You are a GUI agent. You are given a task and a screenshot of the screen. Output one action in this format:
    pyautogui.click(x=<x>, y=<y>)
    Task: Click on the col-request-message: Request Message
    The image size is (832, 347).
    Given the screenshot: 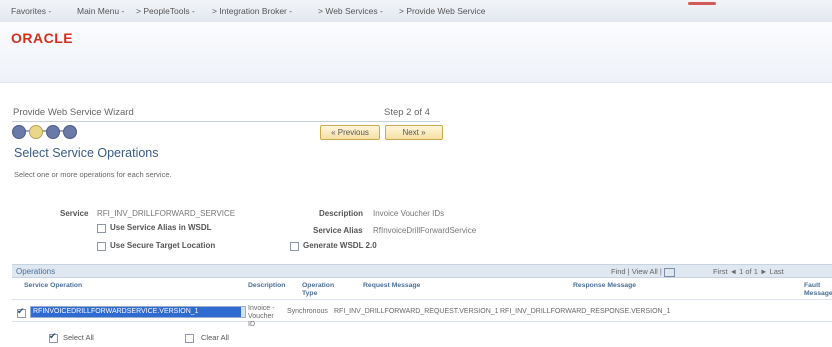 What is the action you would take?
    pyautogui.click(x=391, y=286)
    